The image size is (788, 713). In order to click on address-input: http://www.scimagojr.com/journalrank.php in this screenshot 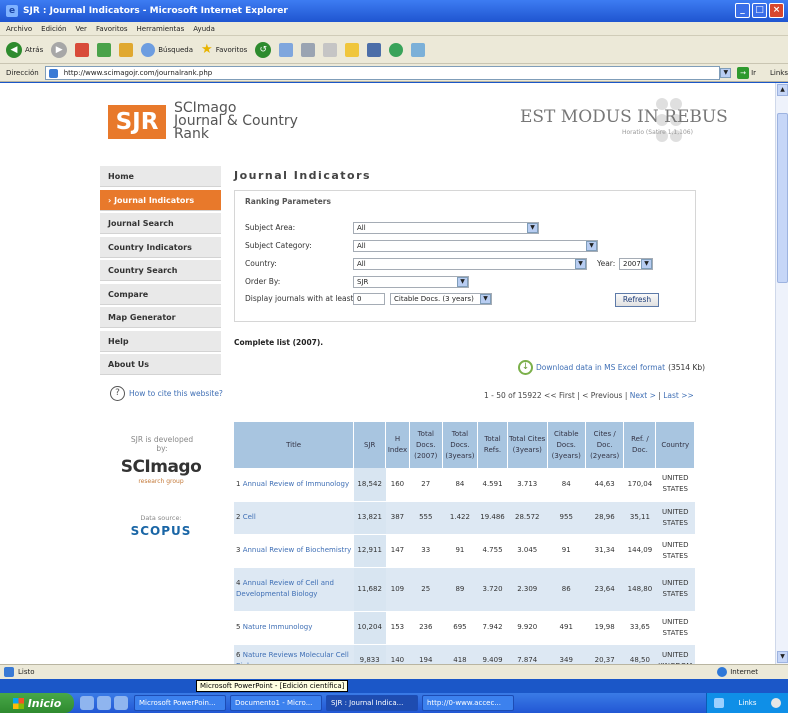, I will do `click(382, 72)`.